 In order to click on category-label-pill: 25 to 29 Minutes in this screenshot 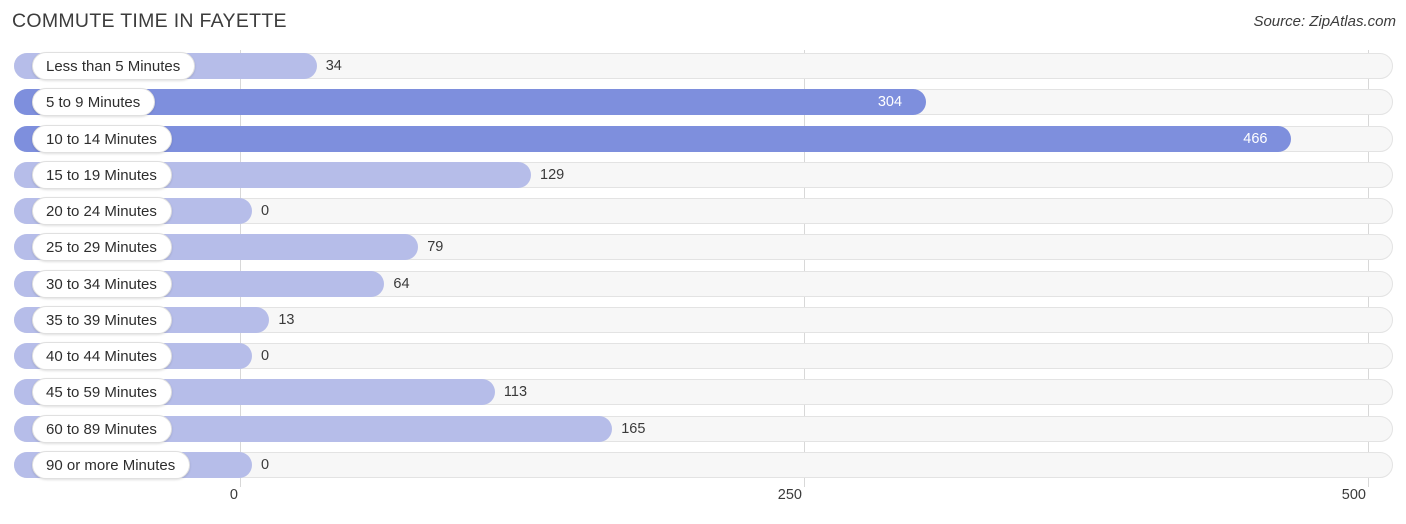, I will do `click(102, 247)`.